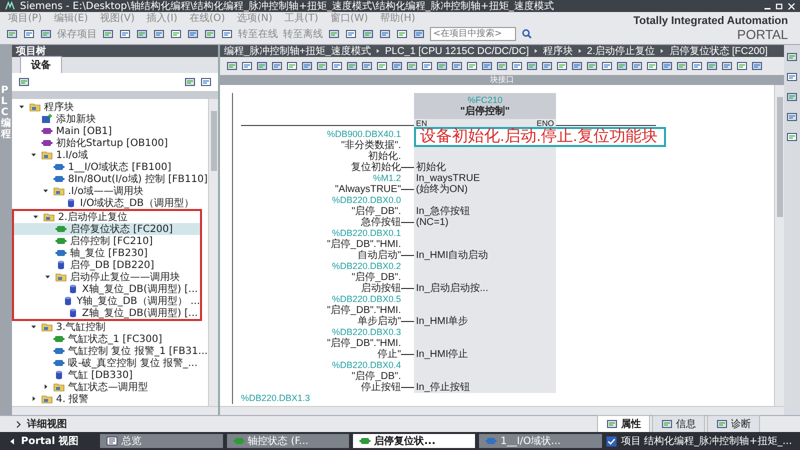 This screenshot has width=800, height=450. Describe the element at coordinates (110, 119) in the screenshot. I see `tree-item: 添加新块` at that location.